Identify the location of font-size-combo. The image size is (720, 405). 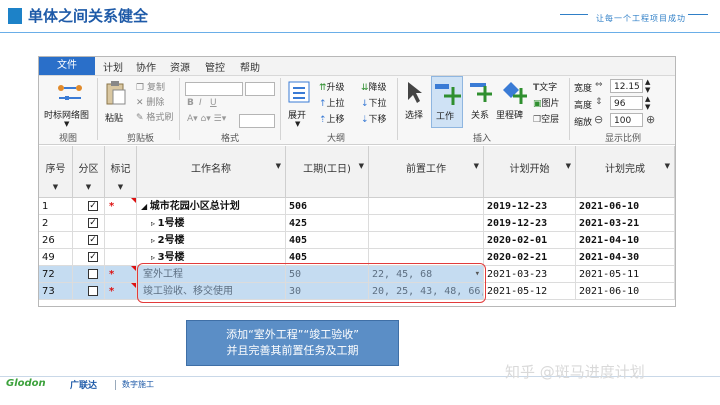
(260, 89).